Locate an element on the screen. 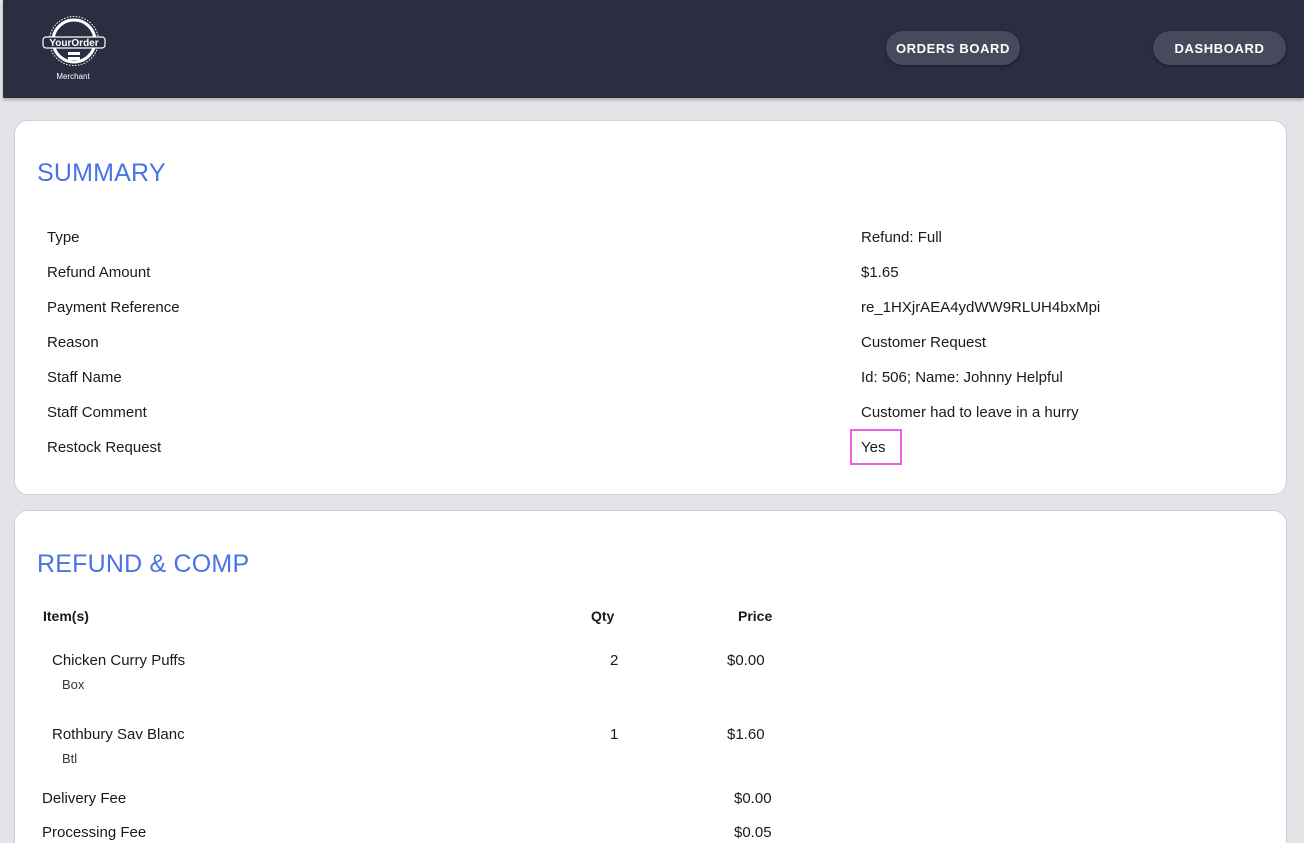 The height and width of the screenshot is (843, 1304). summary-row-staff-name: Staff Name Id: 506; Name: Johnny Helpful is located at coordinates (650, 381).